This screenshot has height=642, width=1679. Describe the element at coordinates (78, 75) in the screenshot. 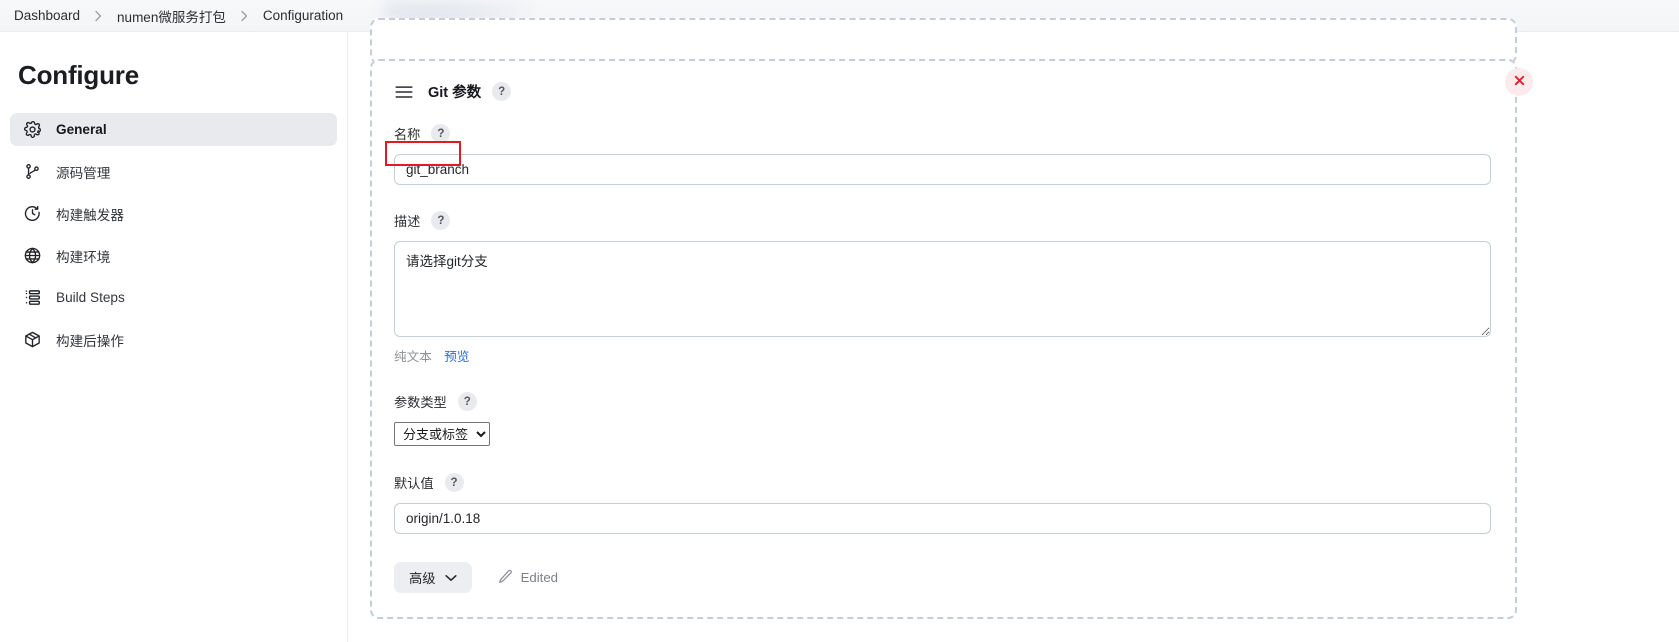

I see `page-title: Configure` at that location.